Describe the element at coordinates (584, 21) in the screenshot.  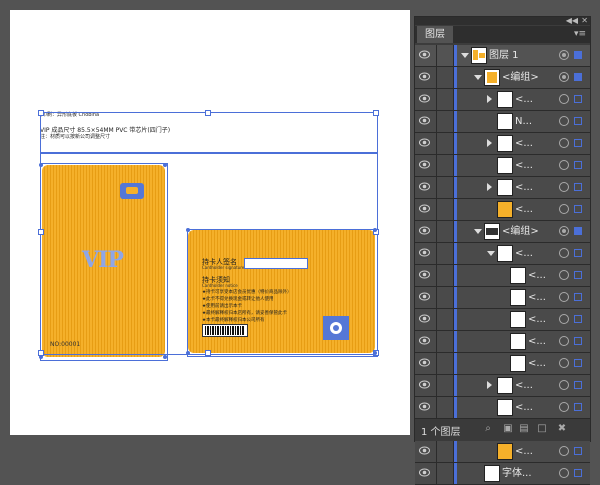
I see `close-icon: ✕` at that location.